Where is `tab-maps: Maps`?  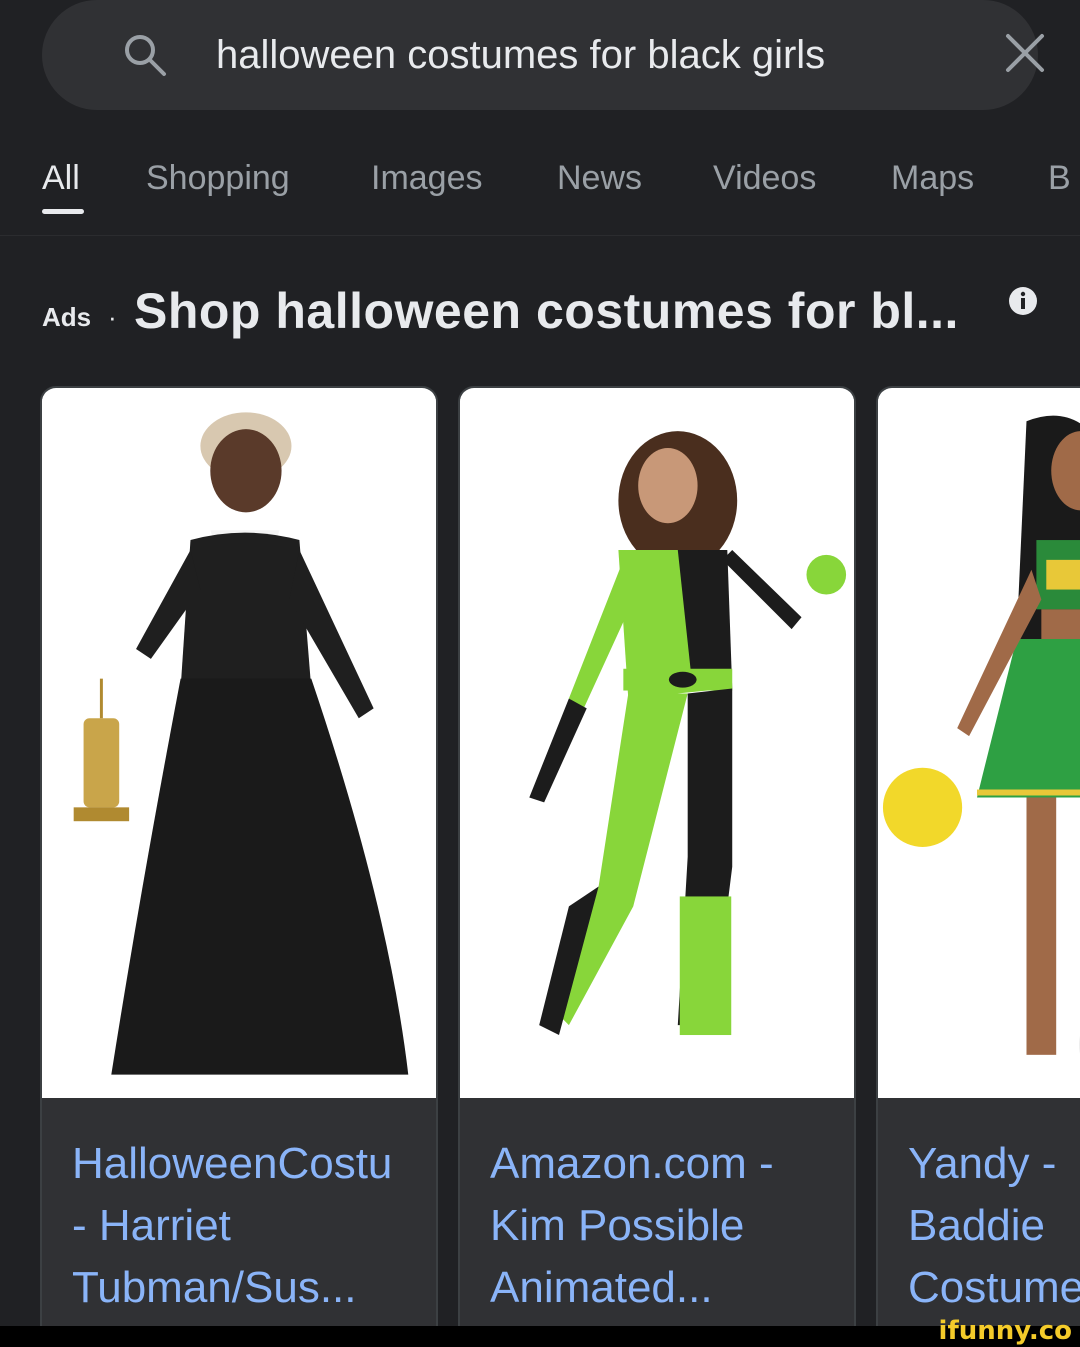 tab-maps: Maps is located at coordinates (932, 178).